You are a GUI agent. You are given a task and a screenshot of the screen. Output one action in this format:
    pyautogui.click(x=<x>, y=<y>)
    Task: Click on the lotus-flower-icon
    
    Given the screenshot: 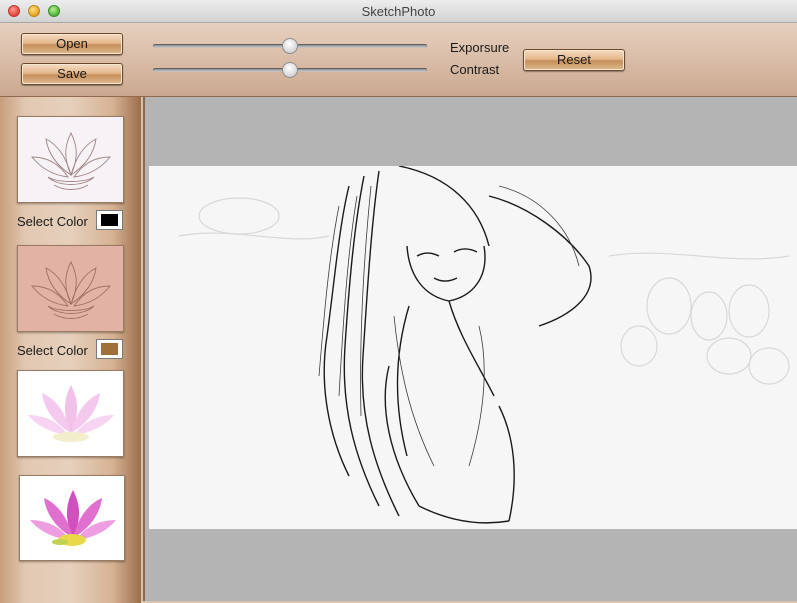 What is the action you would take?
    pyautogui.click(x=71, y=413)
    